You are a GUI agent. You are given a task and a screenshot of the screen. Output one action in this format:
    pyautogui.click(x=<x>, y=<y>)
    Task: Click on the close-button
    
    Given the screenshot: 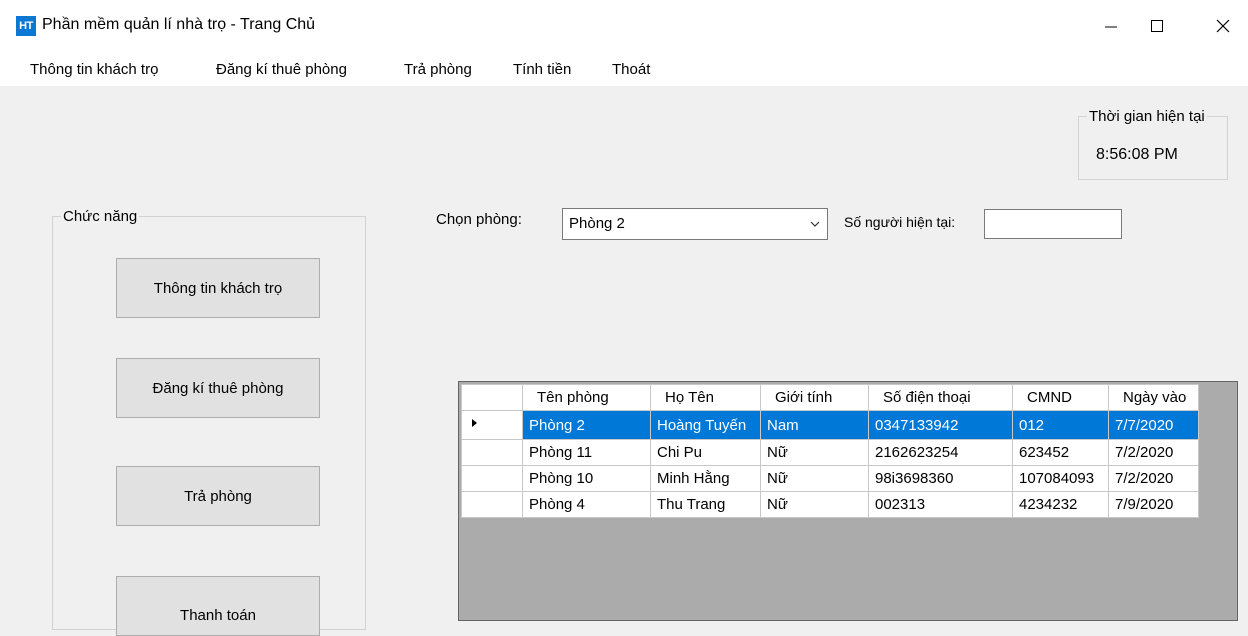 What is the action you would take?
    pyautogui.click(x=1223, y=26)
    